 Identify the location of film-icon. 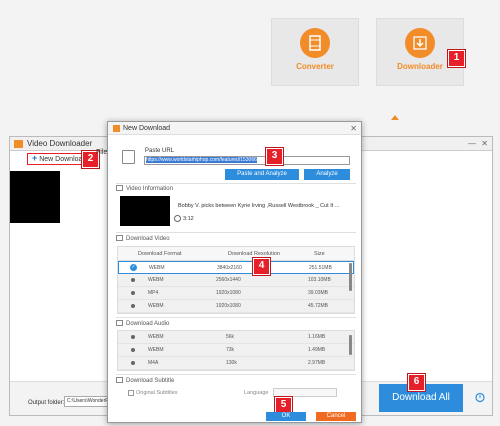
(315, 43).